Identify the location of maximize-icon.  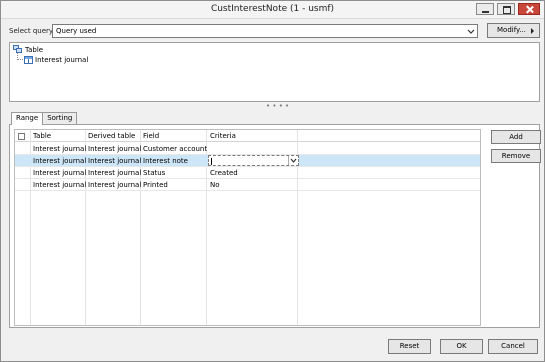
(506, 9).